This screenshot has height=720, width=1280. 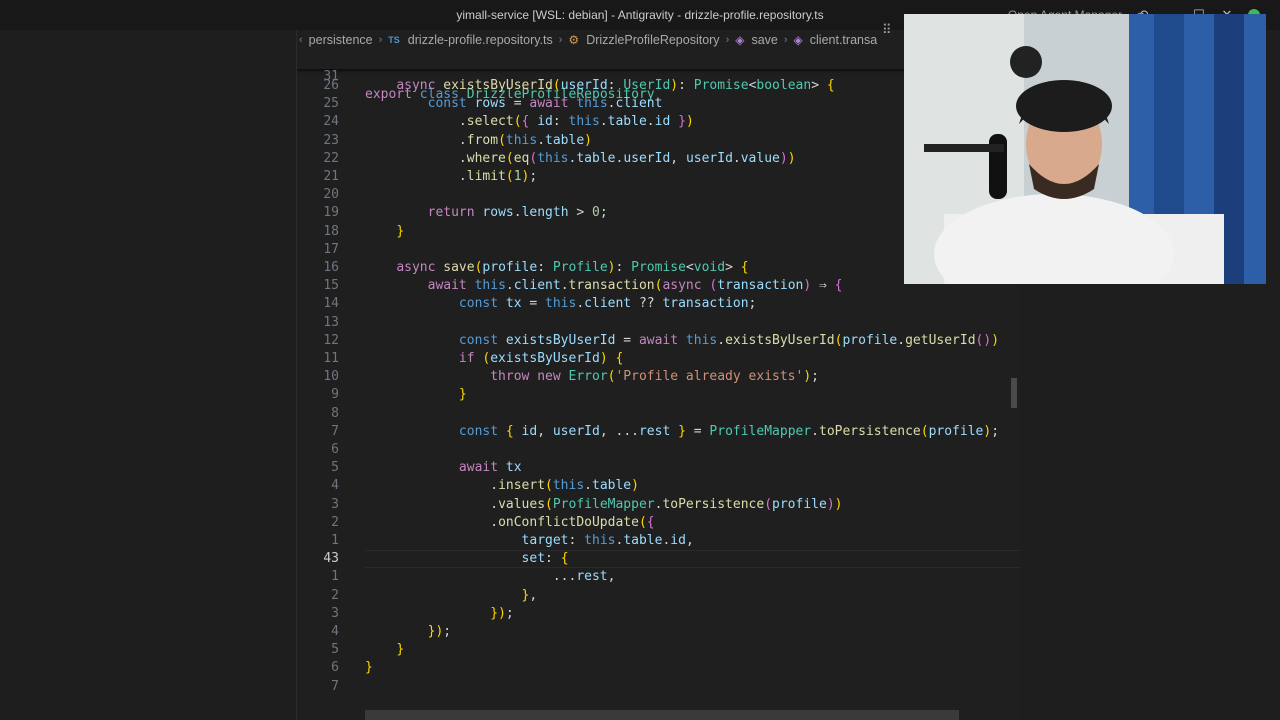 I want to click on line-number: 9, so click(x=335, y=395).